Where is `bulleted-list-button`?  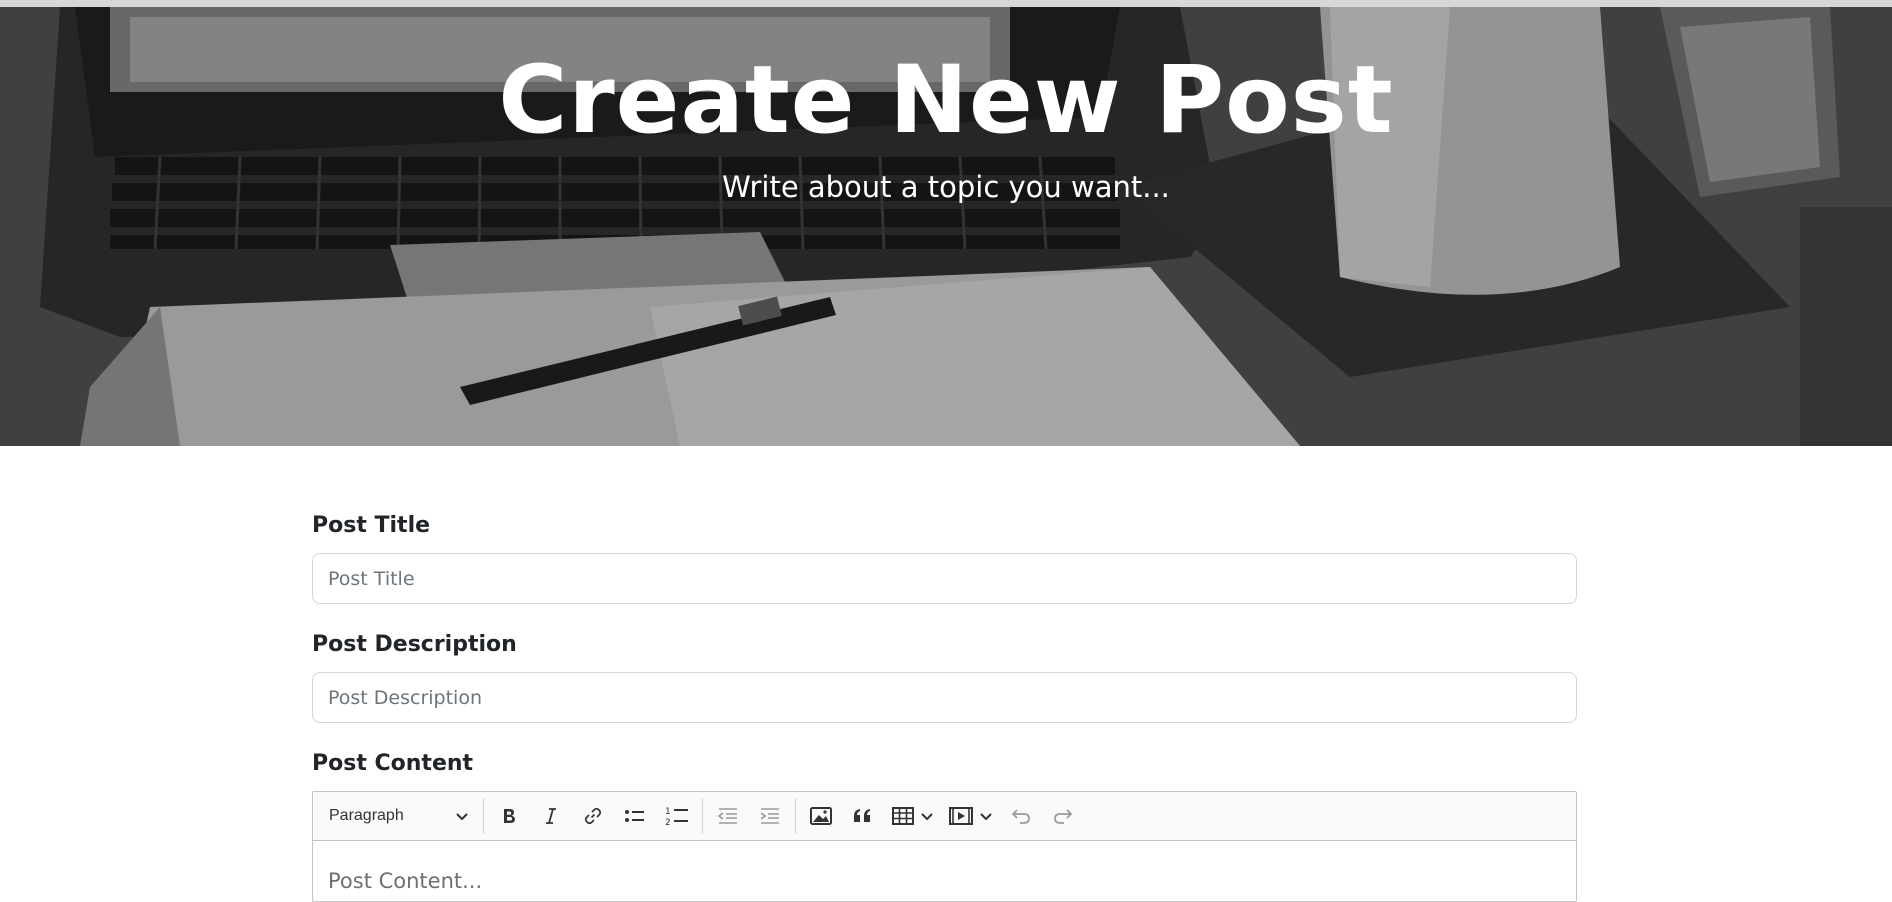
bulleted-list-button is located at coordinates (635, 816).